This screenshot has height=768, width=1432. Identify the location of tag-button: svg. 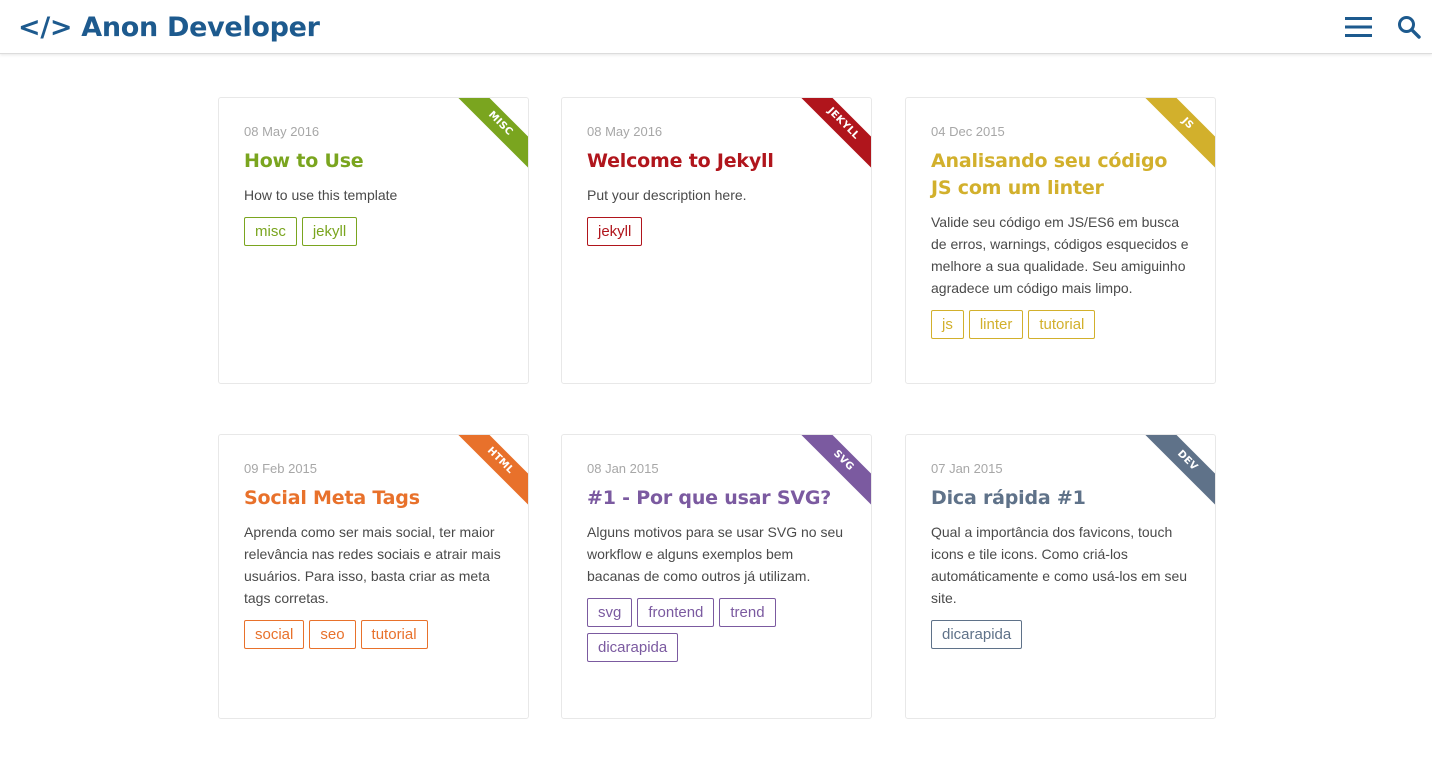
(610, 612).